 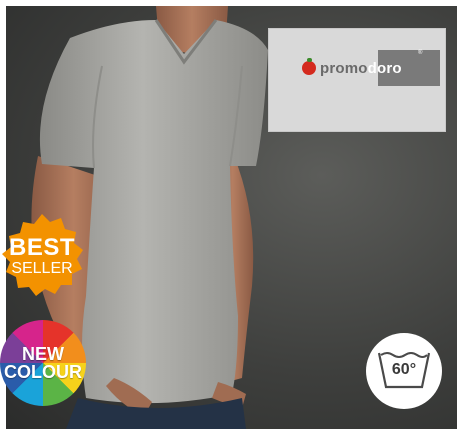 What do you see at coordinates (43, 372) in the screenshot?
I see `new-colour-line2: COLOUR` at bounding box center [43, 372].